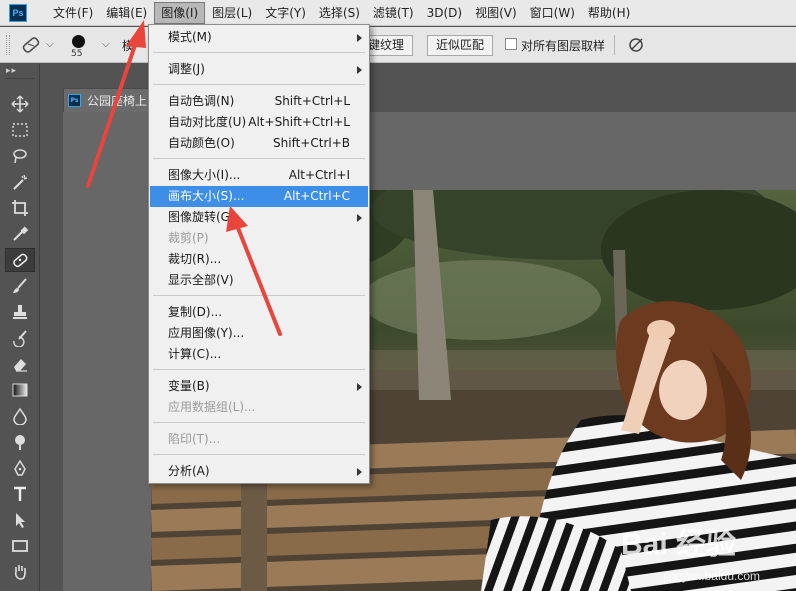 The width and height of the screenshot is (796, 591). What do you see at coordinates (11, 71) in the screenshot?
I see `toolbar-collapse-icon: ▸▸` at bounding box center [11, 71].